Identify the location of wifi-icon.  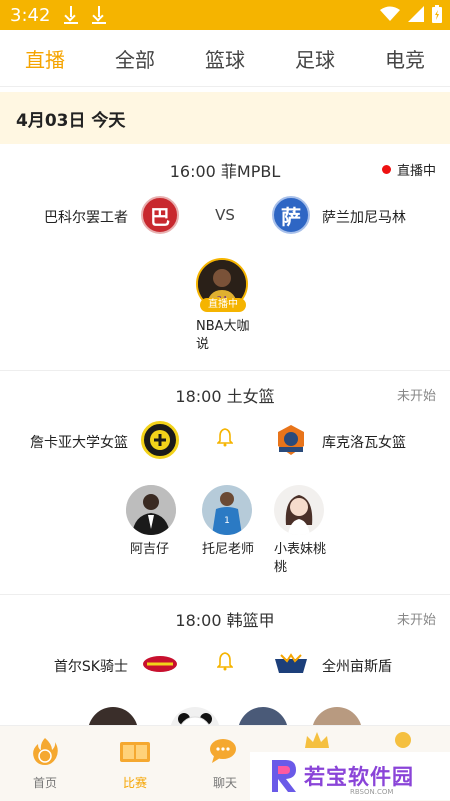
(390, 13).